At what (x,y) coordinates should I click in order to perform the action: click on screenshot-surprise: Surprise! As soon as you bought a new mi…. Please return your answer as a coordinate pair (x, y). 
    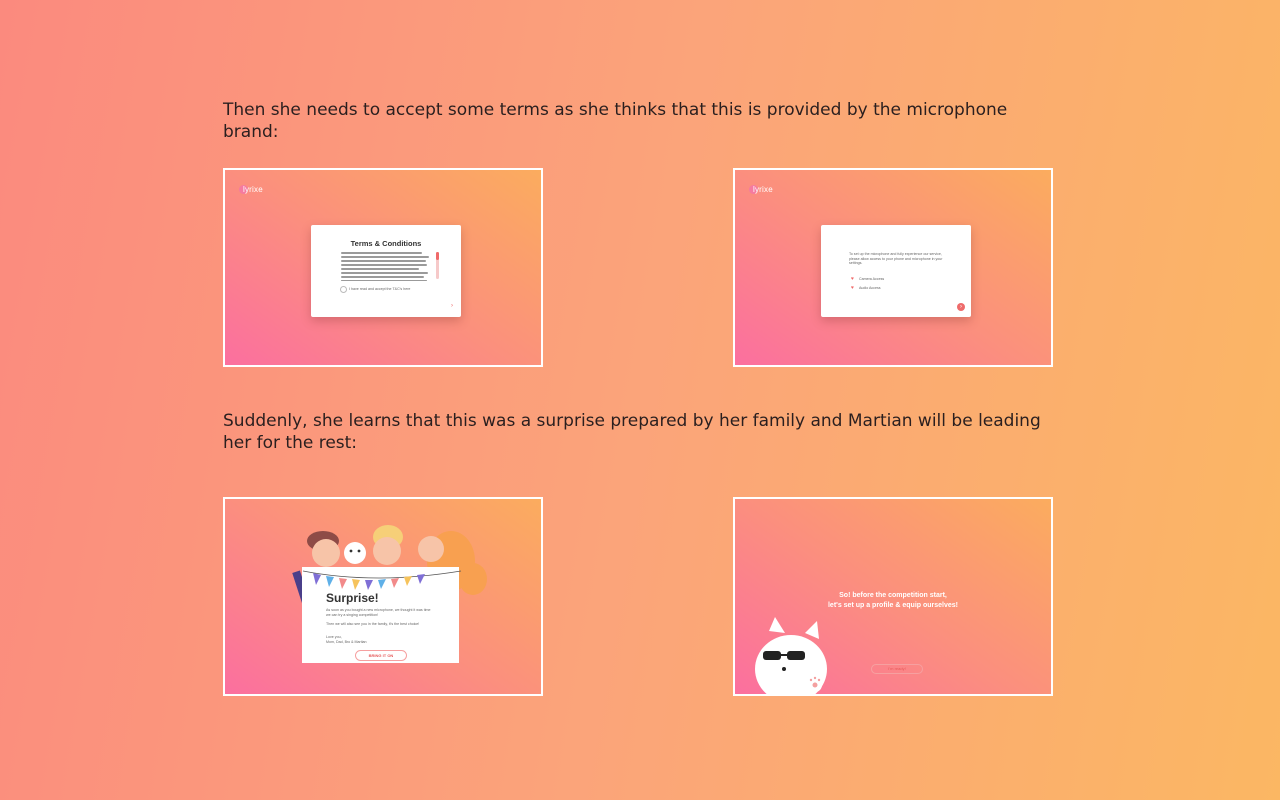
    Looking at the image, I should click on (383, 596).